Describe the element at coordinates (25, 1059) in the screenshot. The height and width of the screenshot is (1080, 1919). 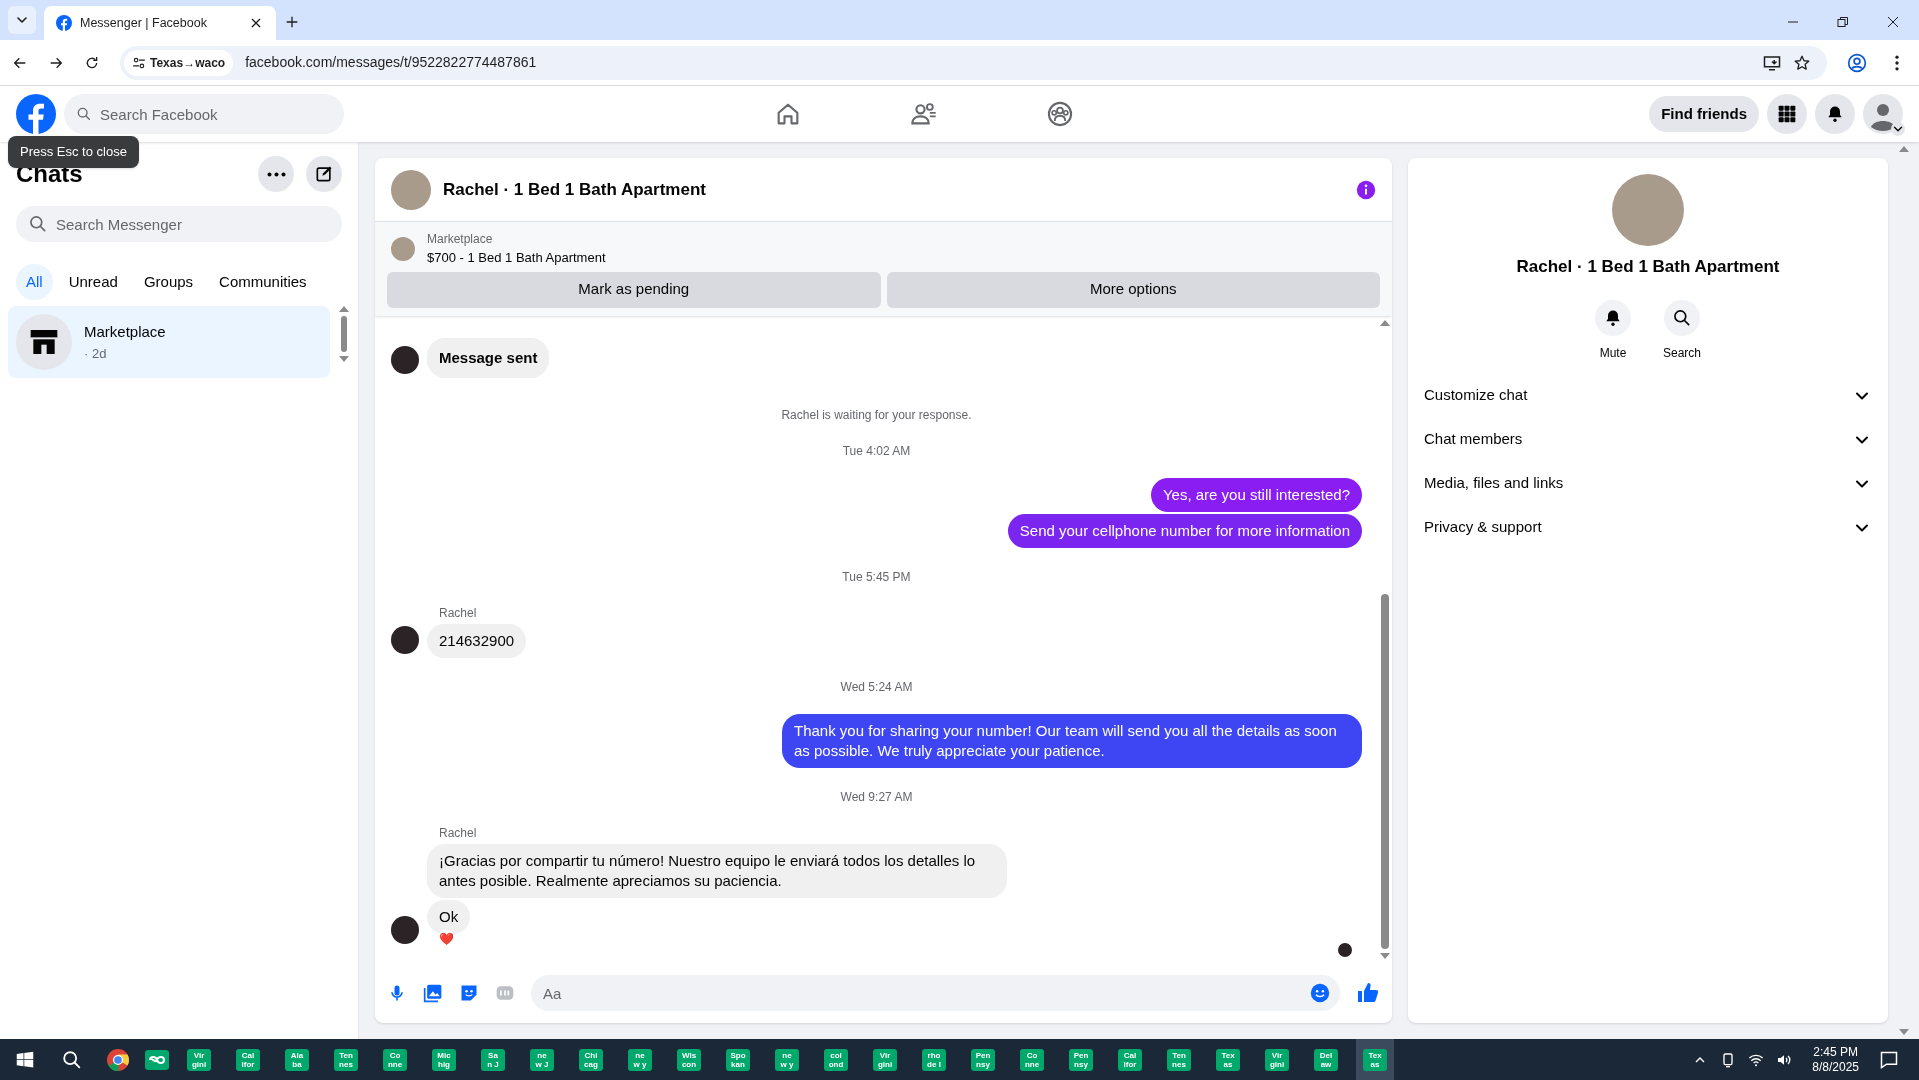
I see `windows-logo-icon` at that location.